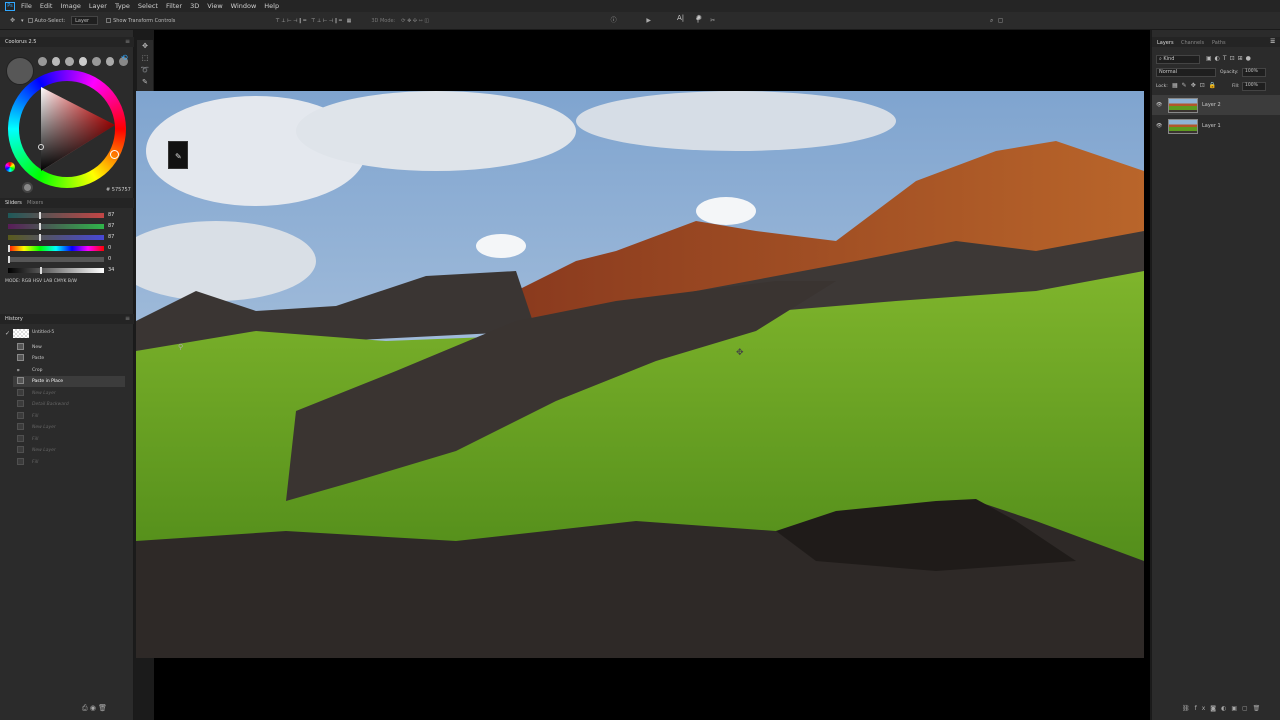  Describe the element at coordinates (12, 20) in the screenshot. I see `move-tool-icon: ✥` at that location.